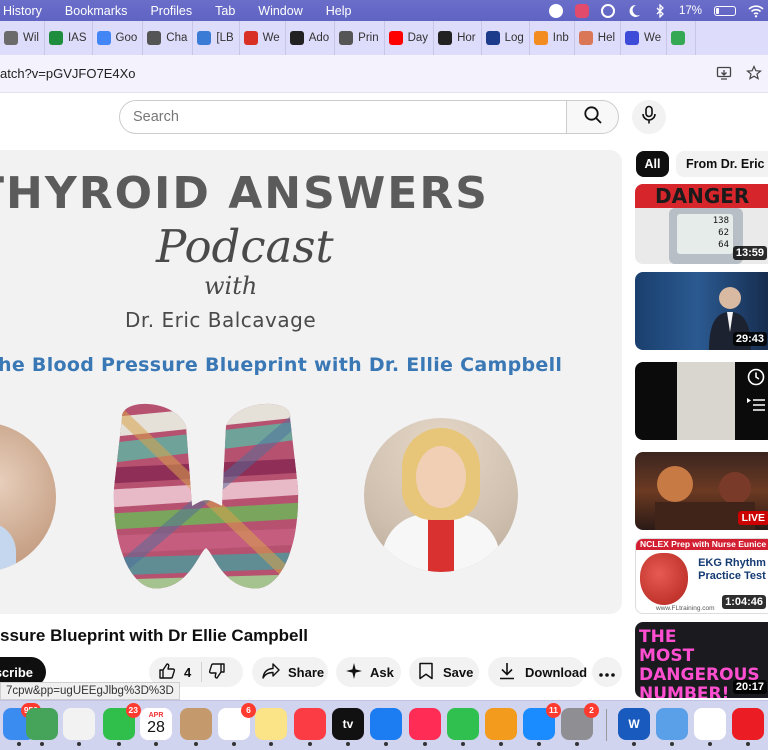 Image resolution: width=768 pixels, height=750 pixels. What do you see at coordinates (682, 38) in the screenshot?
I see `browser-tab` at bounding box center [682, 38].